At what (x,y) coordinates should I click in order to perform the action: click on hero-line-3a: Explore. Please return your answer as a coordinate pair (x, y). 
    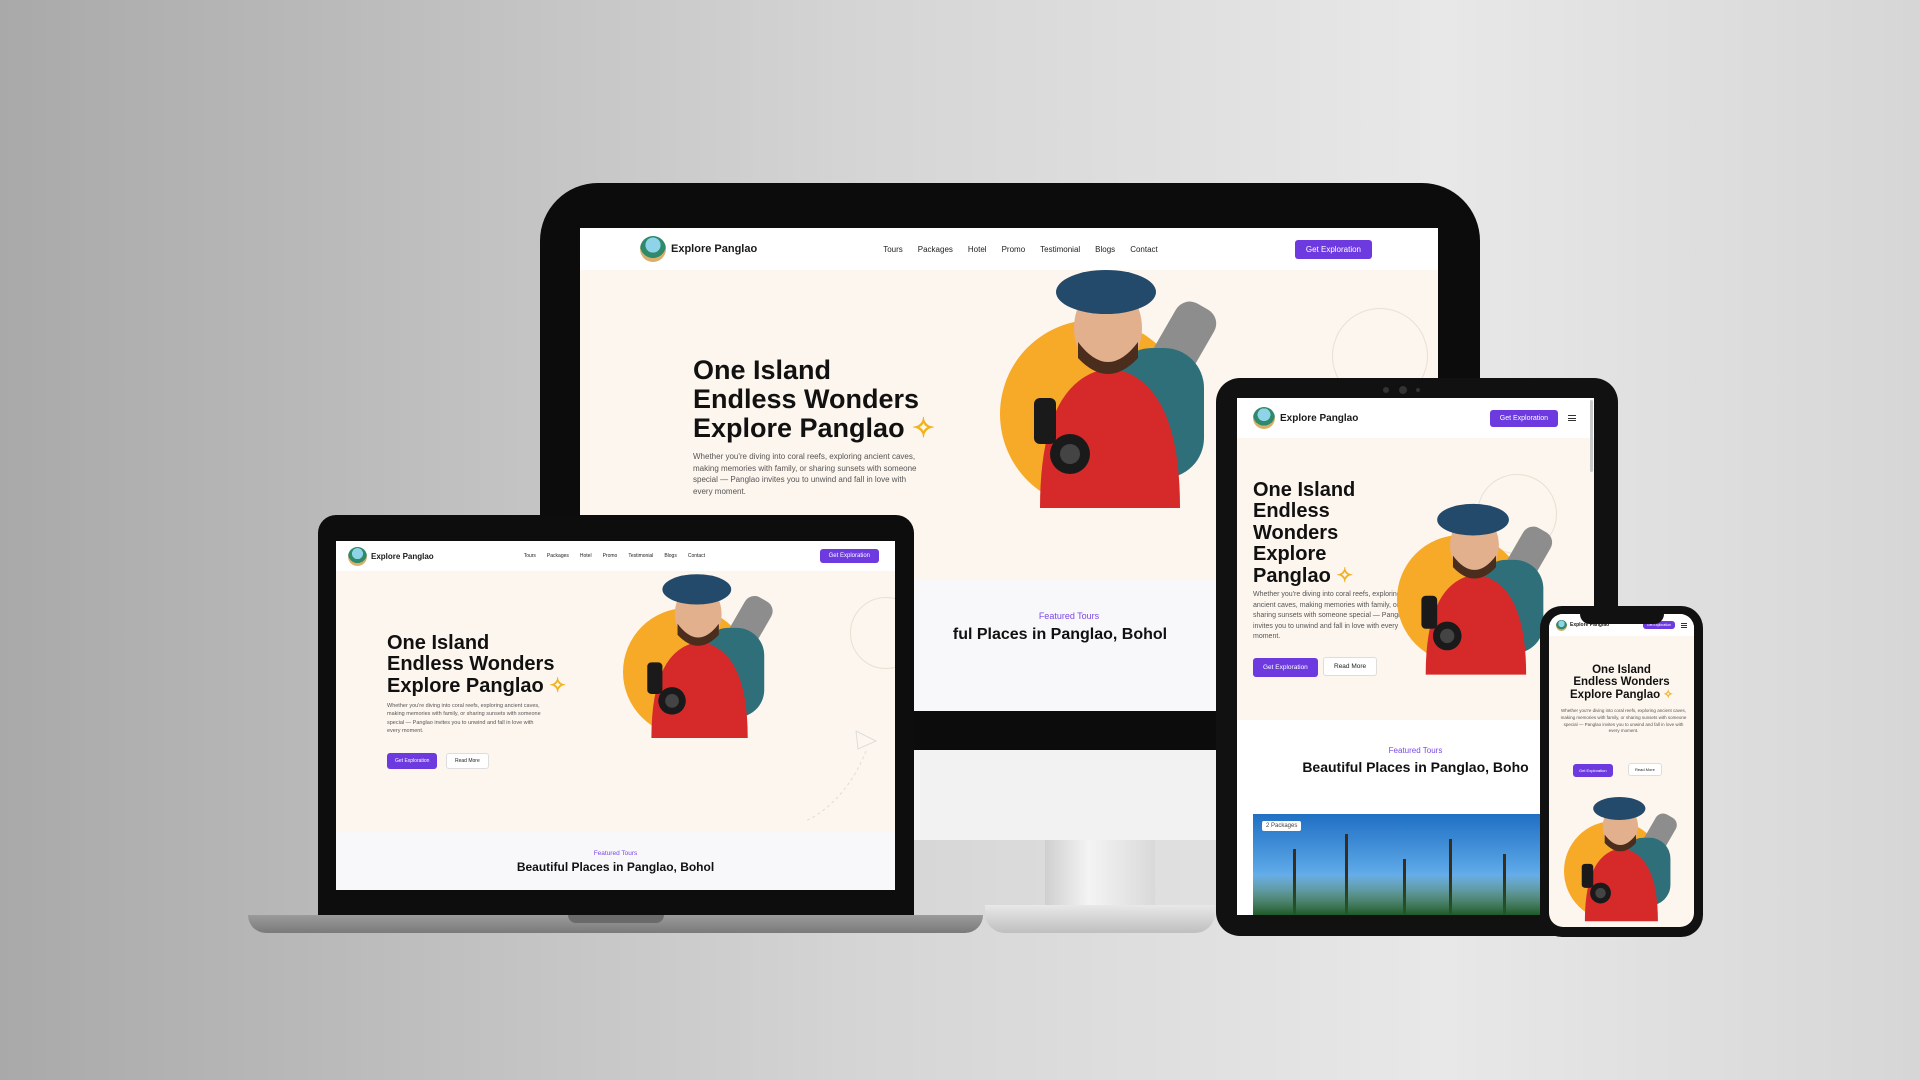
    Looking at the image, I should click on (1290, 554).